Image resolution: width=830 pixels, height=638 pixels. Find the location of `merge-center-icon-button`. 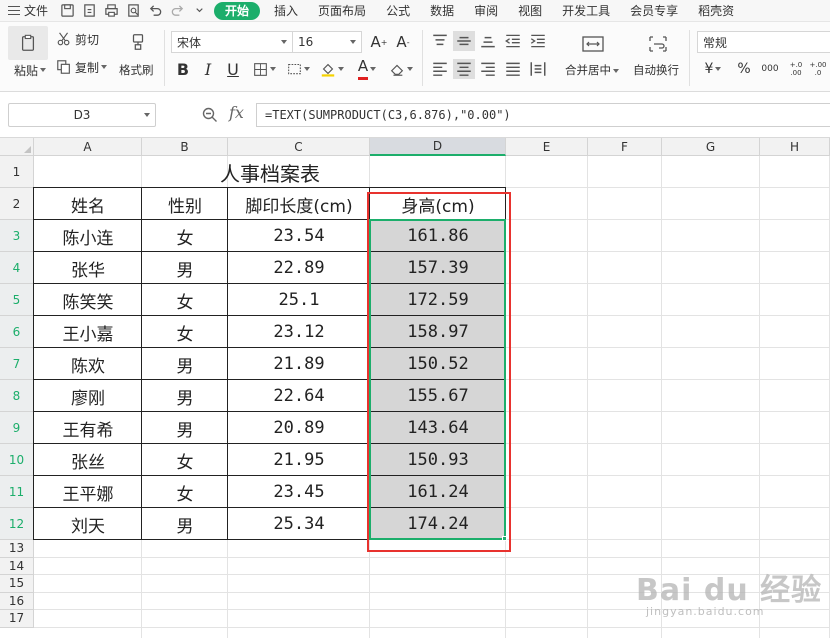

merge-center-icon-button is located at coordinates (593, 44).